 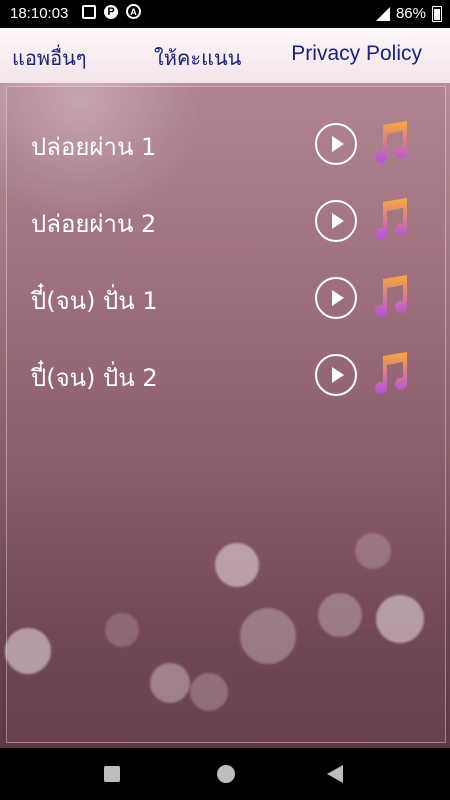 I want to click on home-button, so click(x=226, y=774).